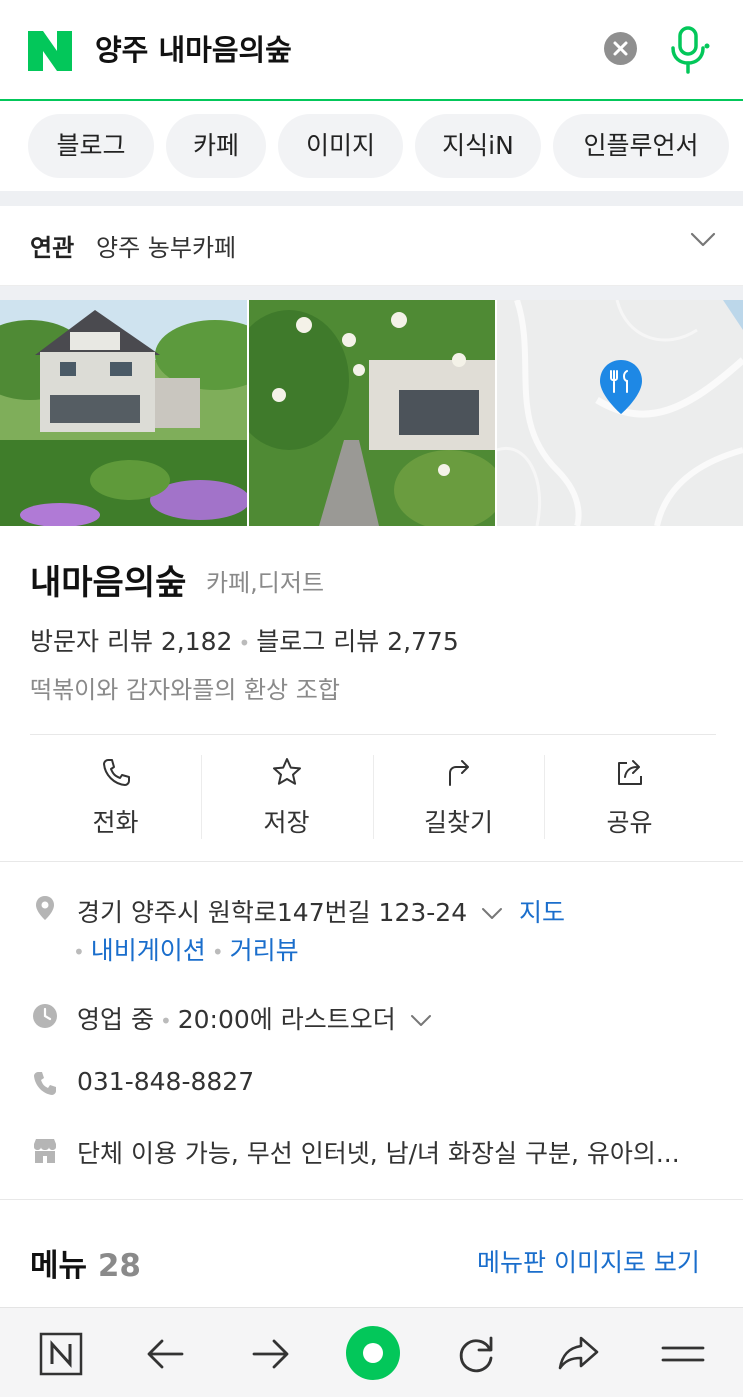 This screenshot has height=1397, width=743. What do you see at coordinates (286, 797) in the screenshot?
I see `save-button: 저장` at bounding box center [286, 797].